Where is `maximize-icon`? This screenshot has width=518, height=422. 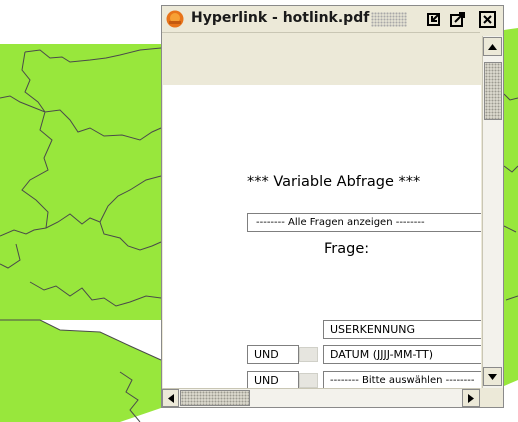
maximize-icon is located at coordinates (457, 19).